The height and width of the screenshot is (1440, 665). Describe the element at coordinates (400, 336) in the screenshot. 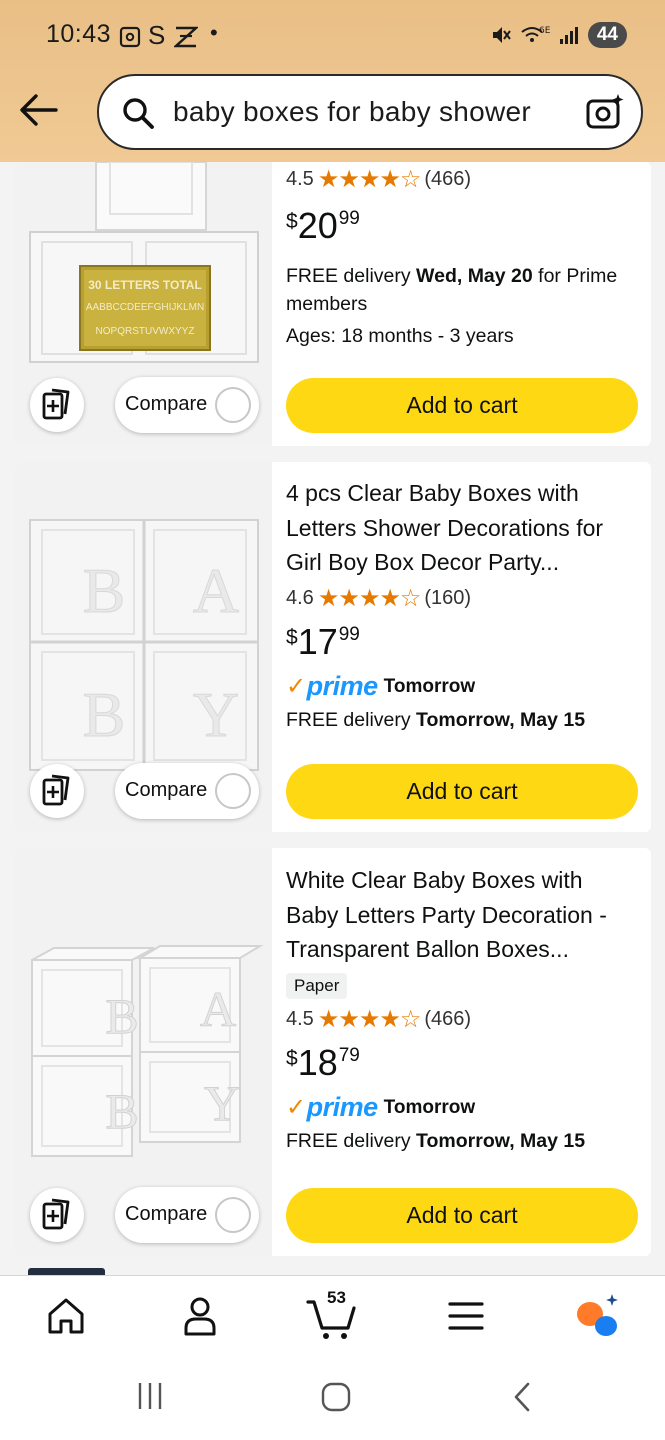

I see `age-range: Ages: 18 months - 3 years` at that location.